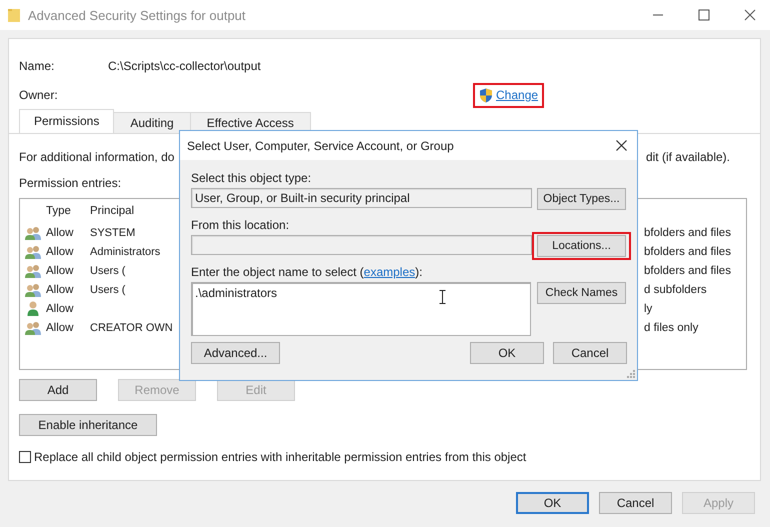 The image size is (770, 527). I want to click on applies-to-cell: d files only, so click(671, 328).